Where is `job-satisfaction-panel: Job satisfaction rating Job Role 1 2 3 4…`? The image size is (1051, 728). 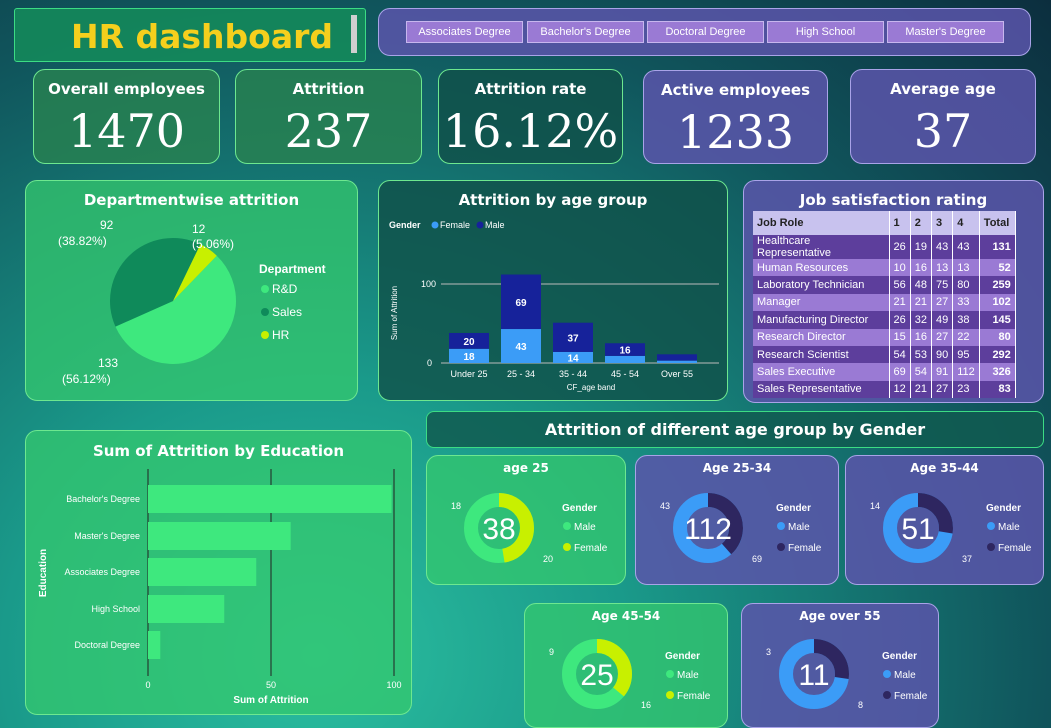
job-satisfaction-panel: Job satisfaction rating Job Role 1 2 3 4… is located at coordinates (893, 291).